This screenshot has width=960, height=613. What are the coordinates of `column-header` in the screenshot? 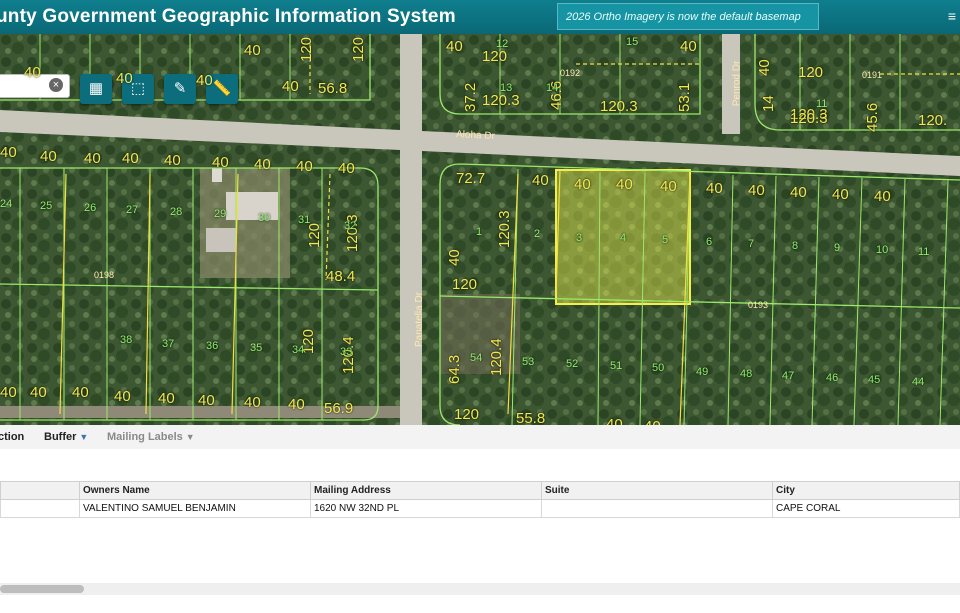 It's located at (40, 490).